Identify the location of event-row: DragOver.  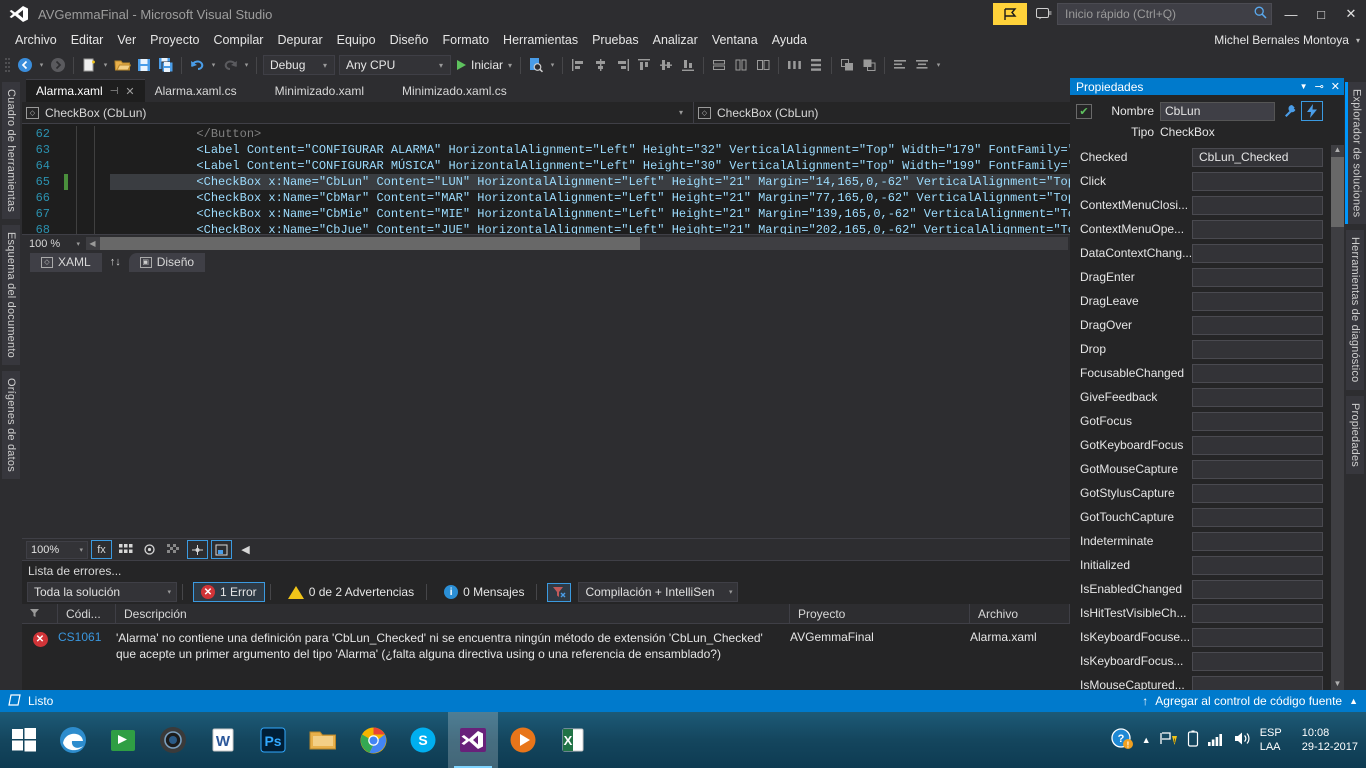
(1200, 325).